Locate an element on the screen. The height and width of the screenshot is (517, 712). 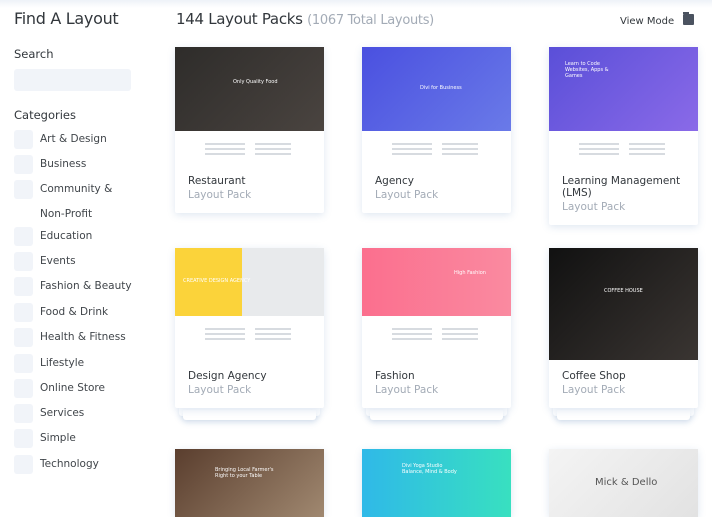
layout-preview-image: CREATIVE DESIGN AGENCY is located at coordinates (249, 282).